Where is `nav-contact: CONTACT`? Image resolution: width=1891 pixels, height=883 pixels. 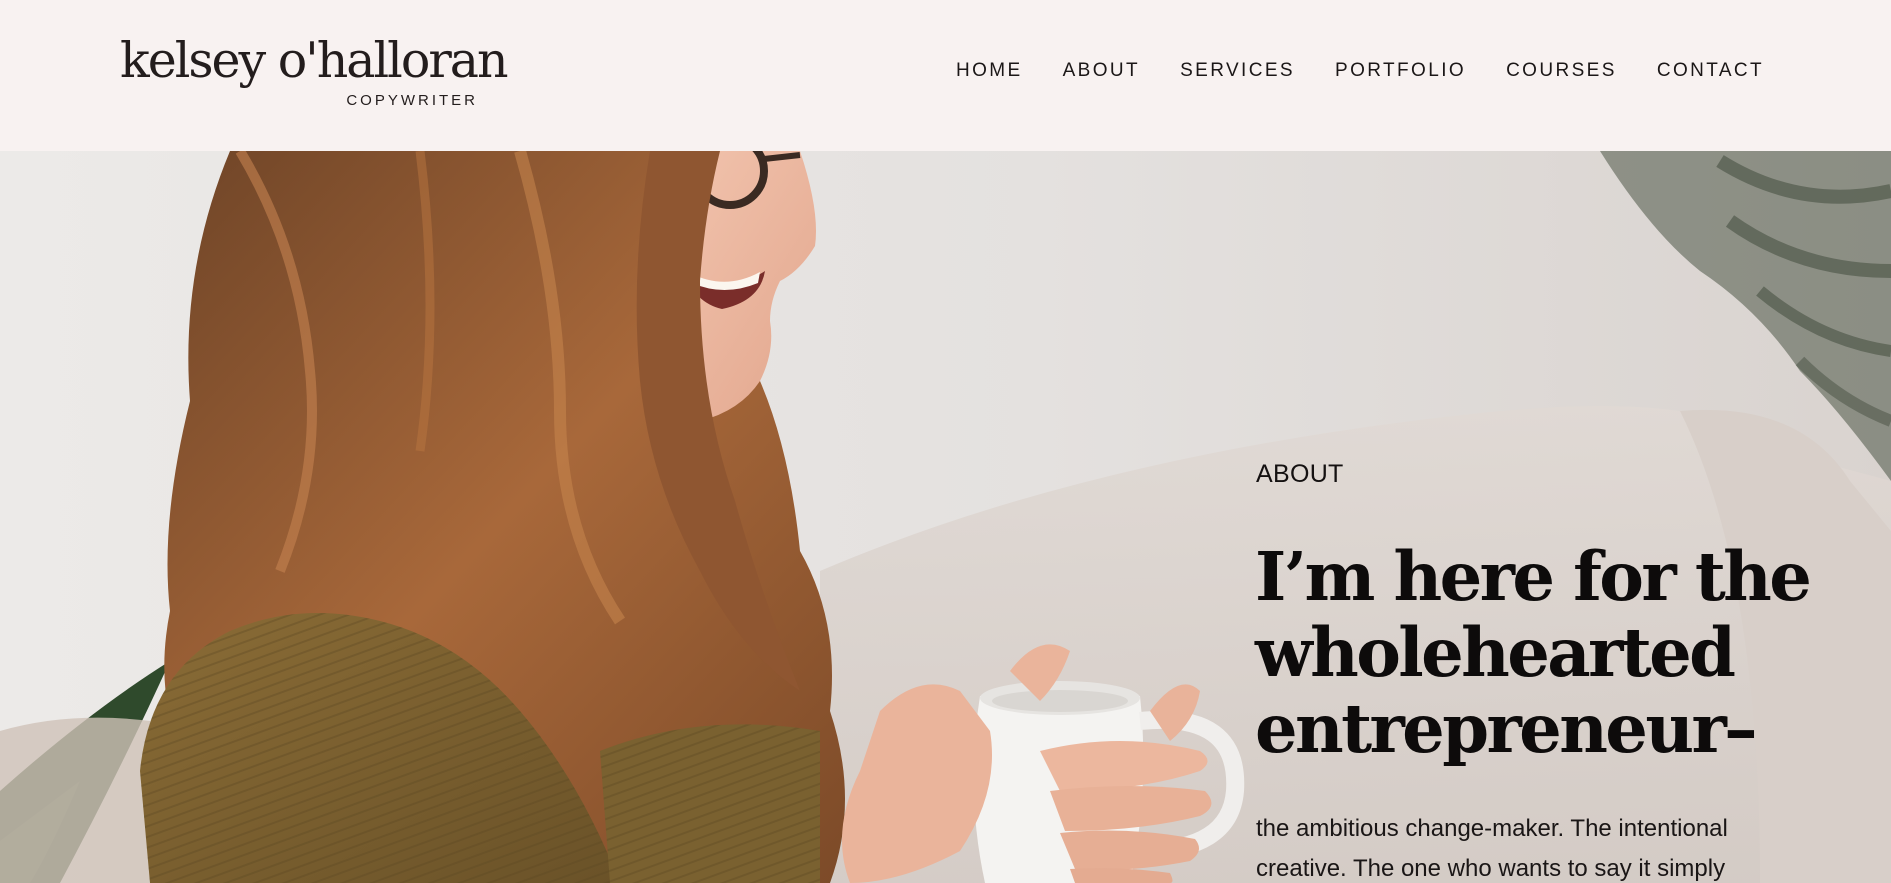 nav-contact: CONTACT is located at coordinates (1710, 71).